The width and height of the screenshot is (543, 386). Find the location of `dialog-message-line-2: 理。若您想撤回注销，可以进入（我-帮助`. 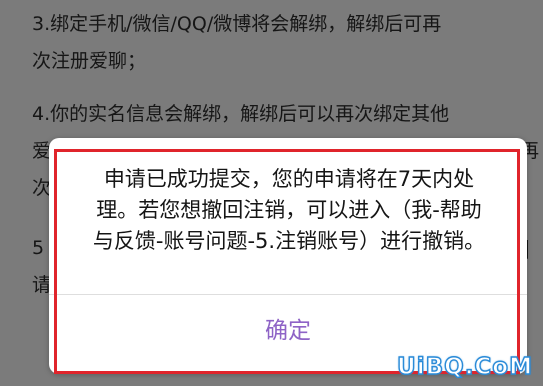

dialog-message-line-2: 理。若您想撤回注销，可以进入（我-帮助 is located at coordinates (289, 210).